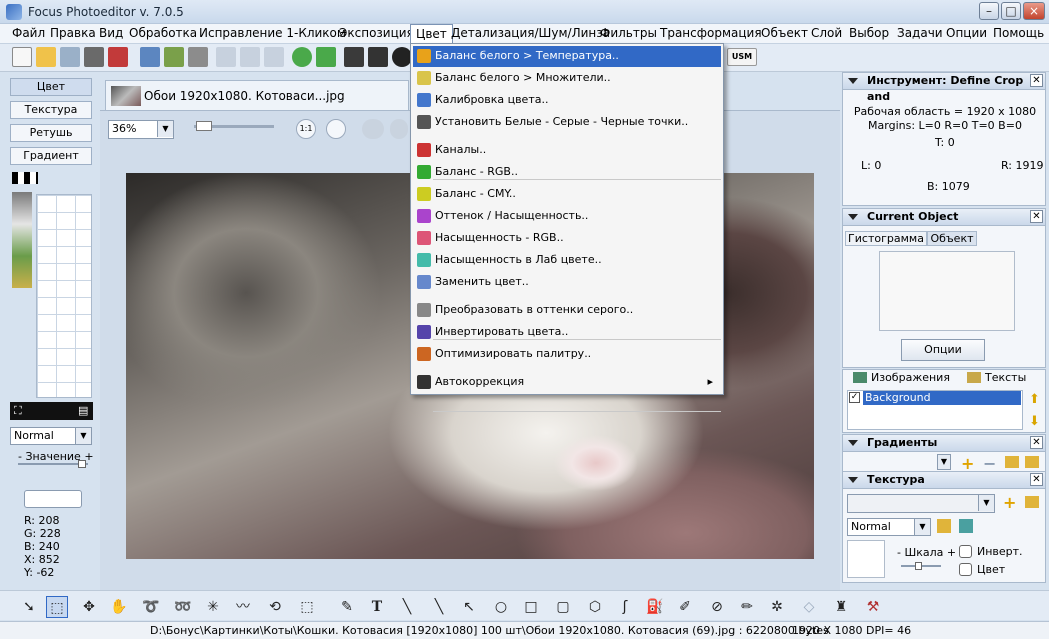 The image size is (1049, 639). What do you see at coordinates (243, 607) in the screenshot?
I see `freehand-select-icon: 〰` at bounding box center [243, 607].